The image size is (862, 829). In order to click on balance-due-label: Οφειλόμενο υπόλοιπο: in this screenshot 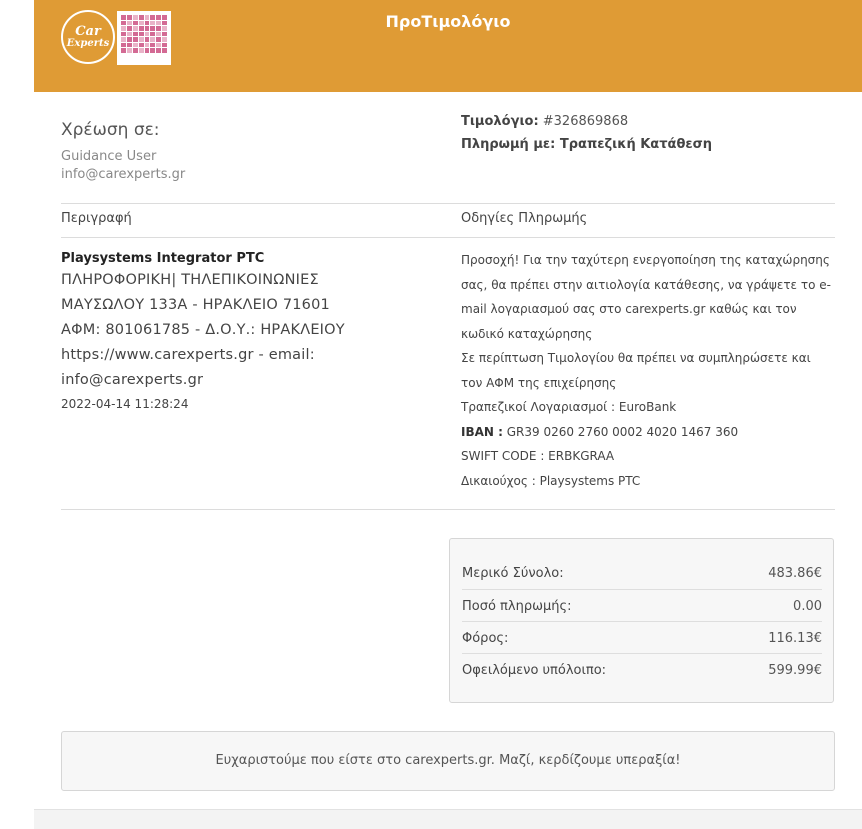, I will do `click(534, 670)`.